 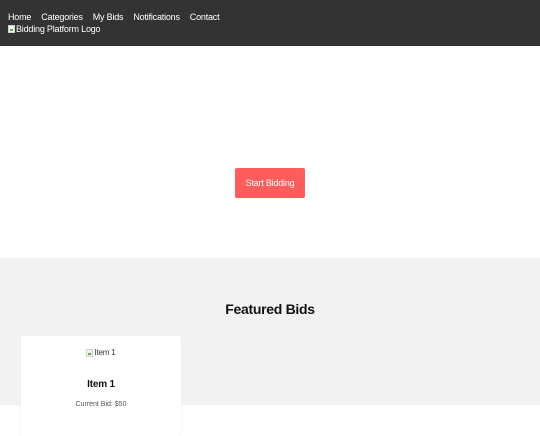 I want to click on item-name: Item 1, so click(x=101, y=384).